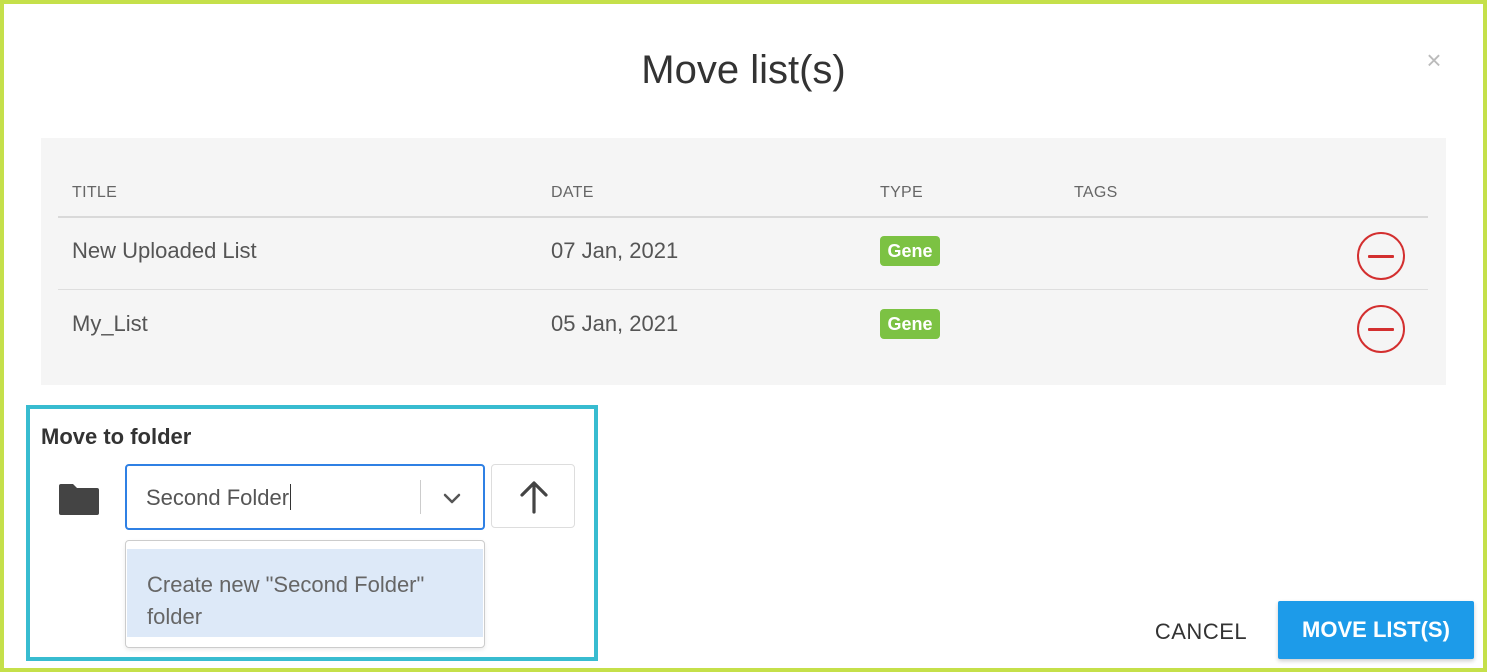  Describe the element at coordinates (110, 323) in the screenshot. I see `row-title: My_List` at that location.